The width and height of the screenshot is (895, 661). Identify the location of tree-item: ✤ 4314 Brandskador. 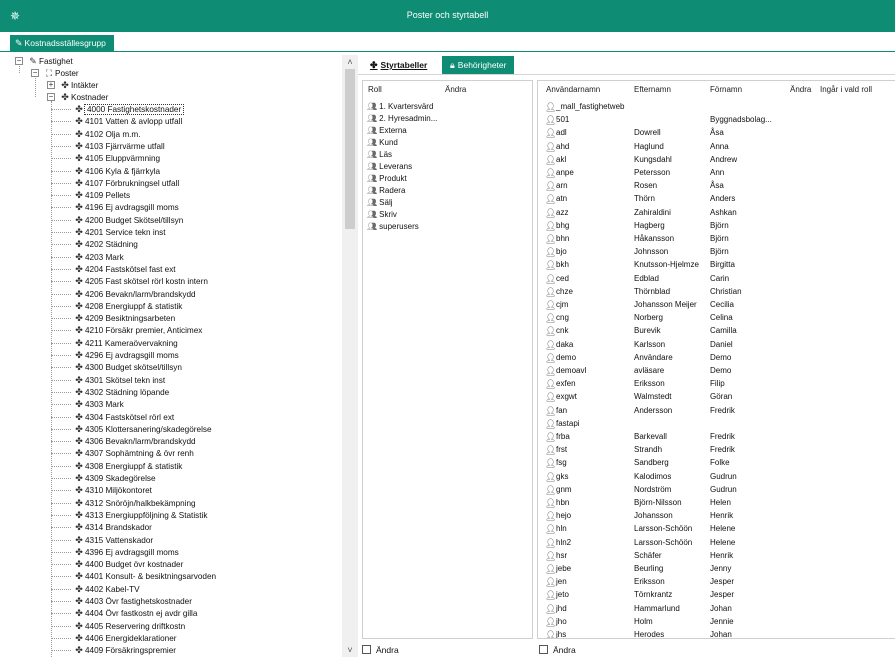
(112, 527).